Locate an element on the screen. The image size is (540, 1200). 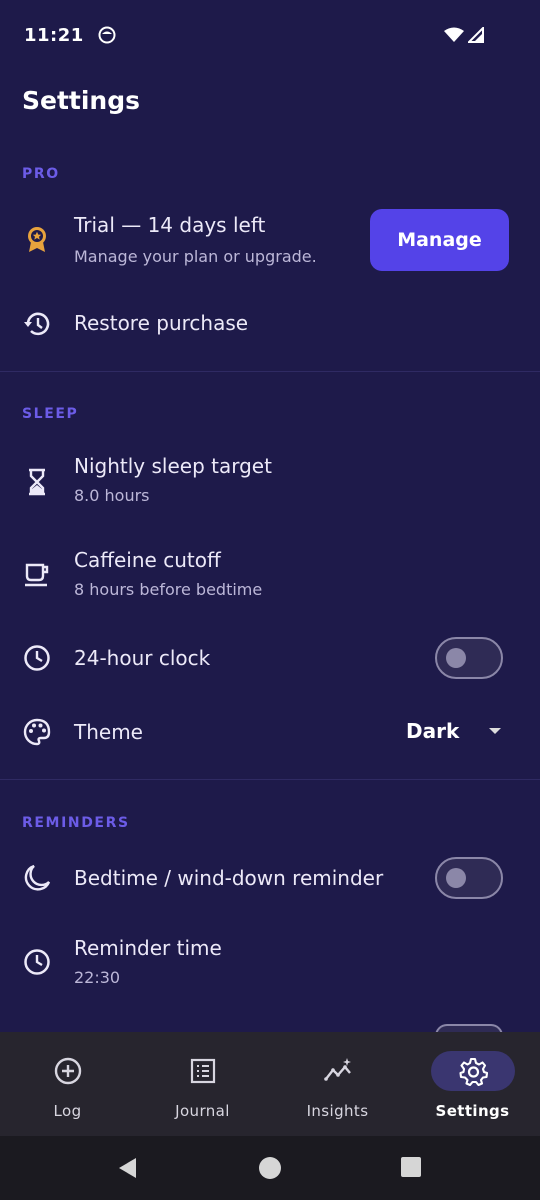
theme-title: Theme is located at coordinates (108, 732).